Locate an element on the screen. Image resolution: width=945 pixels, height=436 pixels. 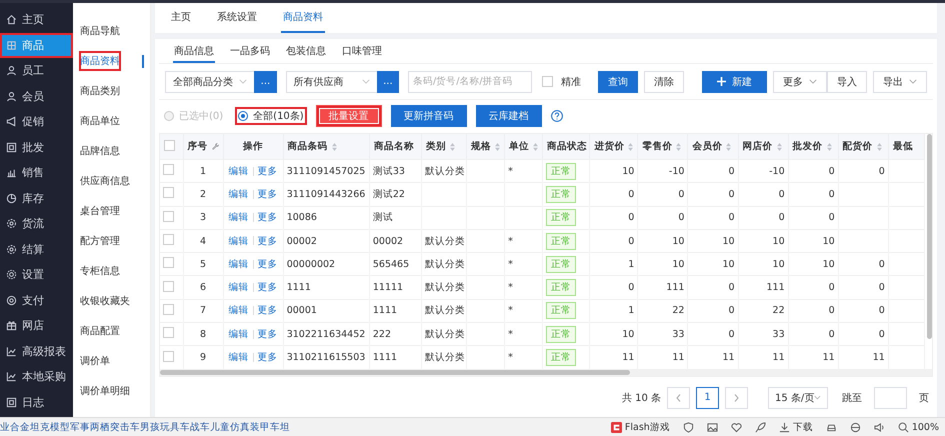
column-header: 类别 is located at coordinates (436, 146).